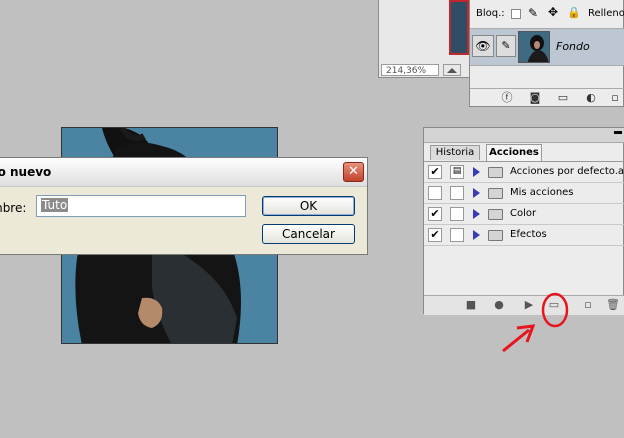 This screenshot has height=438, width=624. Describe the element at coordinates (618, 132) in the screenshot. I see `minimize-icon` at that location.